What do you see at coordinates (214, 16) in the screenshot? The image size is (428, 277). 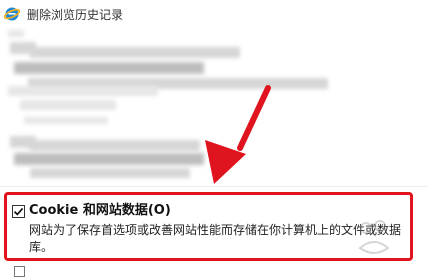 I see `title-bar: 删除浏览历史记录` at bounding box center [214, 16].